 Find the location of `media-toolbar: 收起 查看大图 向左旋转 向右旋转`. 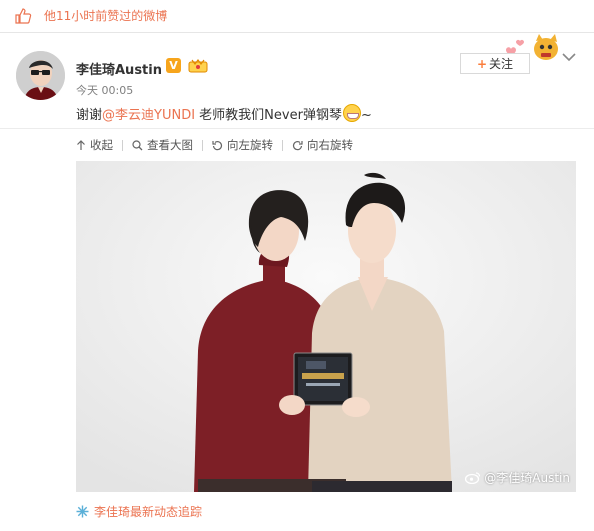

media-toolbar: 收起 查看大图 向左旋转 向右旋转 is located at coordinates (214, 145).